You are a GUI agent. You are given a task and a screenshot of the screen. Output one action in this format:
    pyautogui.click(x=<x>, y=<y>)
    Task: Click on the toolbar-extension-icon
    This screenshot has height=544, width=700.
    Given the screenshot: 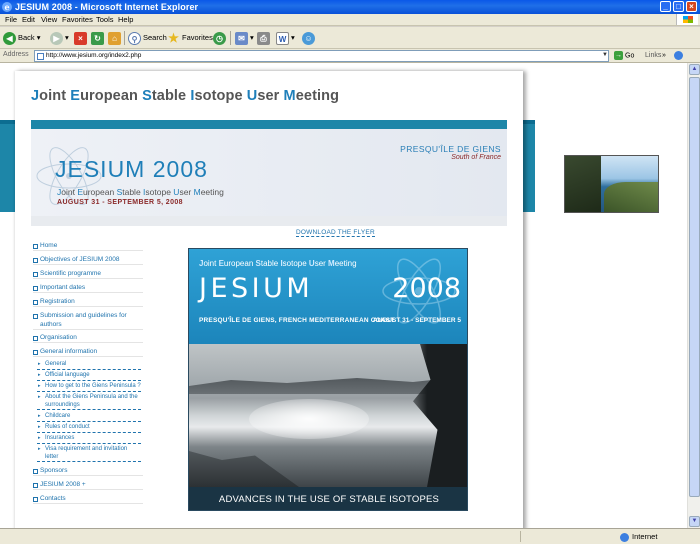 What is the action you would take?
    pyautogui.click(x=678, y=55)
    